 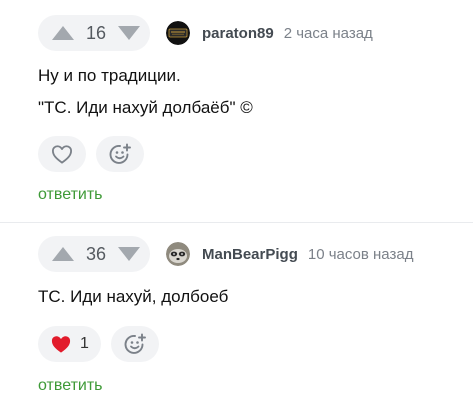 What do you see at coordinates (328, 33) in the screenshot?
I see `comment-time: 2 часа назад` at bounding box center [328, 33].